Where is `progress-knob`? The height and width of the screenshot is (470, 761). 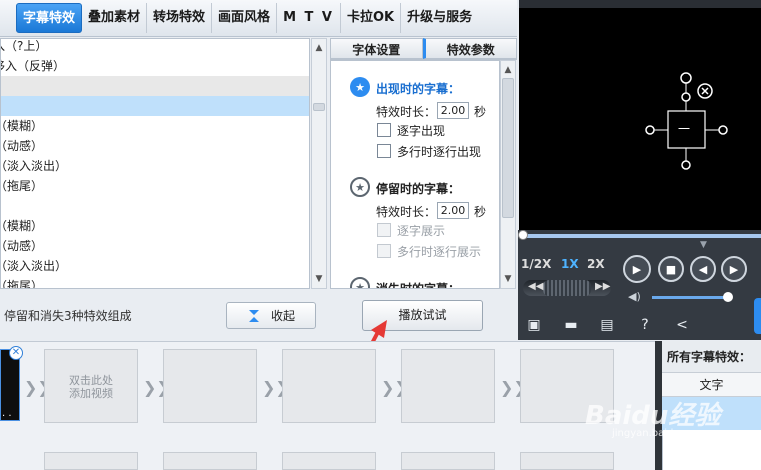 progress-knob is located at coordinates (523, 235).